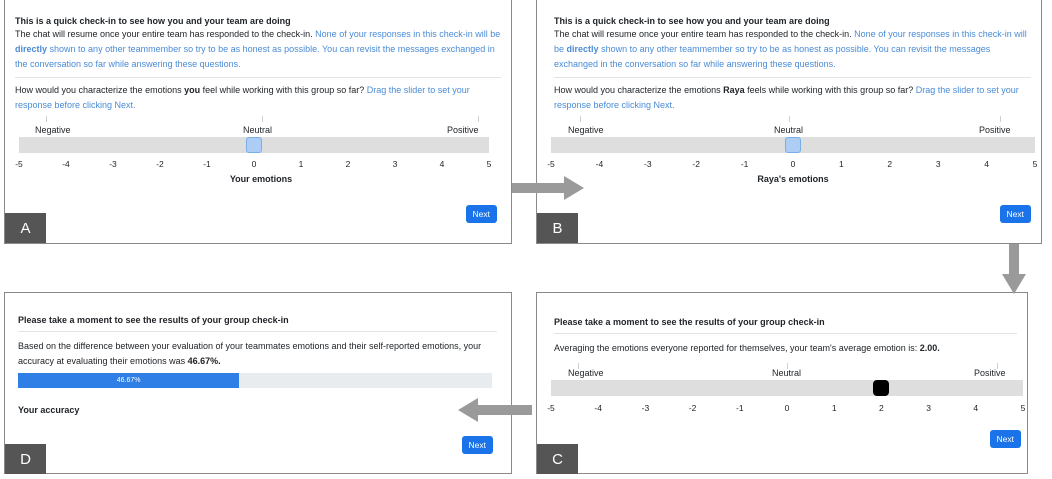 The height and width of the screenshot is (479, 1052). What do you see at coordinates (257, 331) in the screenshot?
I see `divider` at bounding box center [257, 331].